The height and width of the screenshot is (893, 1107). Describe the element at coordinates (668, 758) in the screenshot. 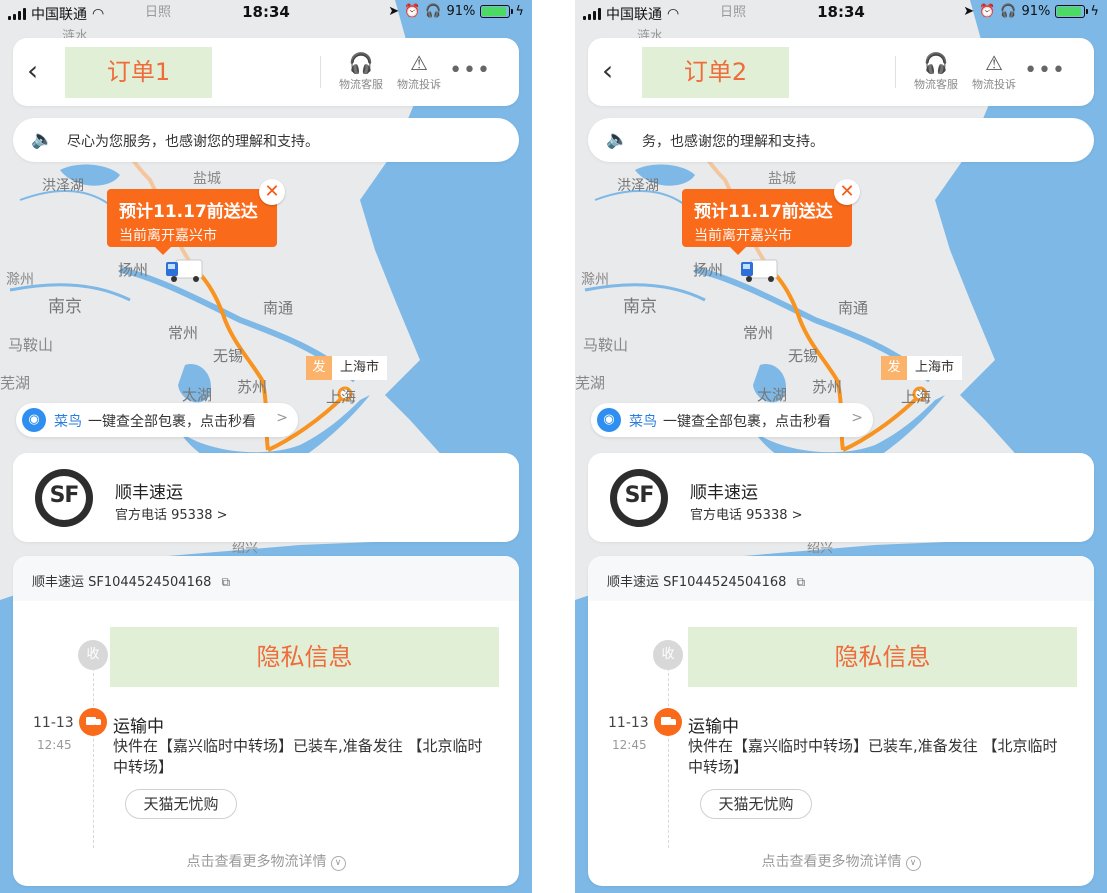

I see `timeline-line` at that location.